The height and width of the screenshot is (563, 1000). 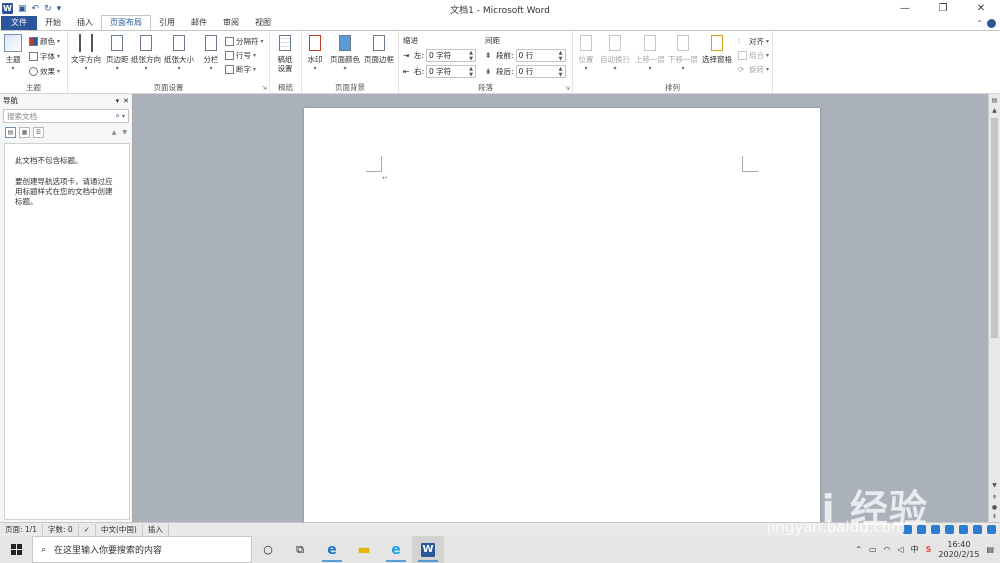 I want to click on theme-effects-button: 效果 ▾, so click(x=44, y=71).